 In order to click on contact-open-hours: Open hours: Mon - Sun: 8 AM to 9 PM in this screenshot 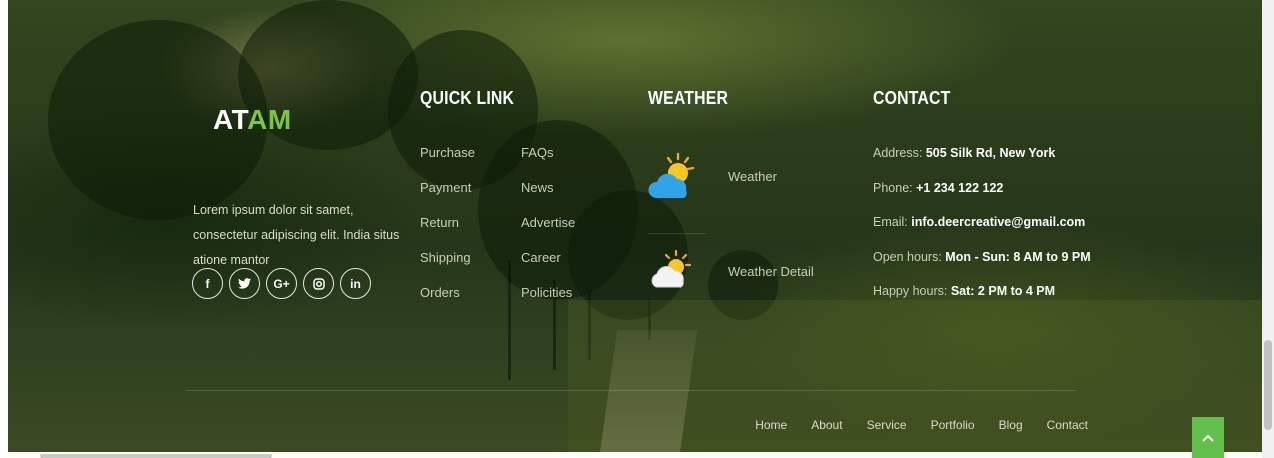, I will do `click(982, 264)`.